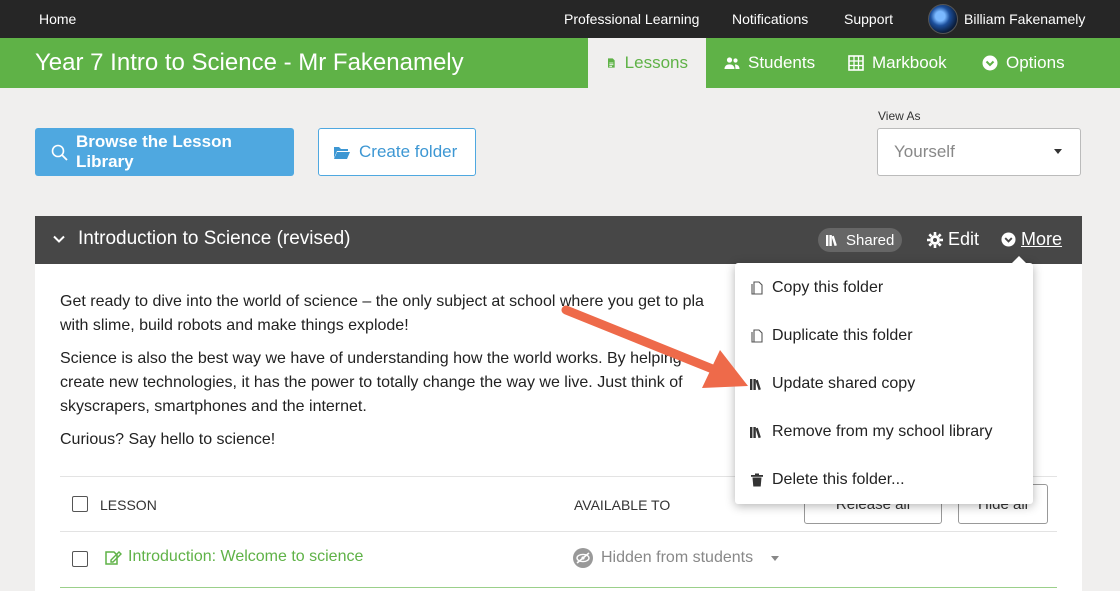  Describe the element at coordinates (757, 480) in the screenshot. I see `trash-icon` at that location.